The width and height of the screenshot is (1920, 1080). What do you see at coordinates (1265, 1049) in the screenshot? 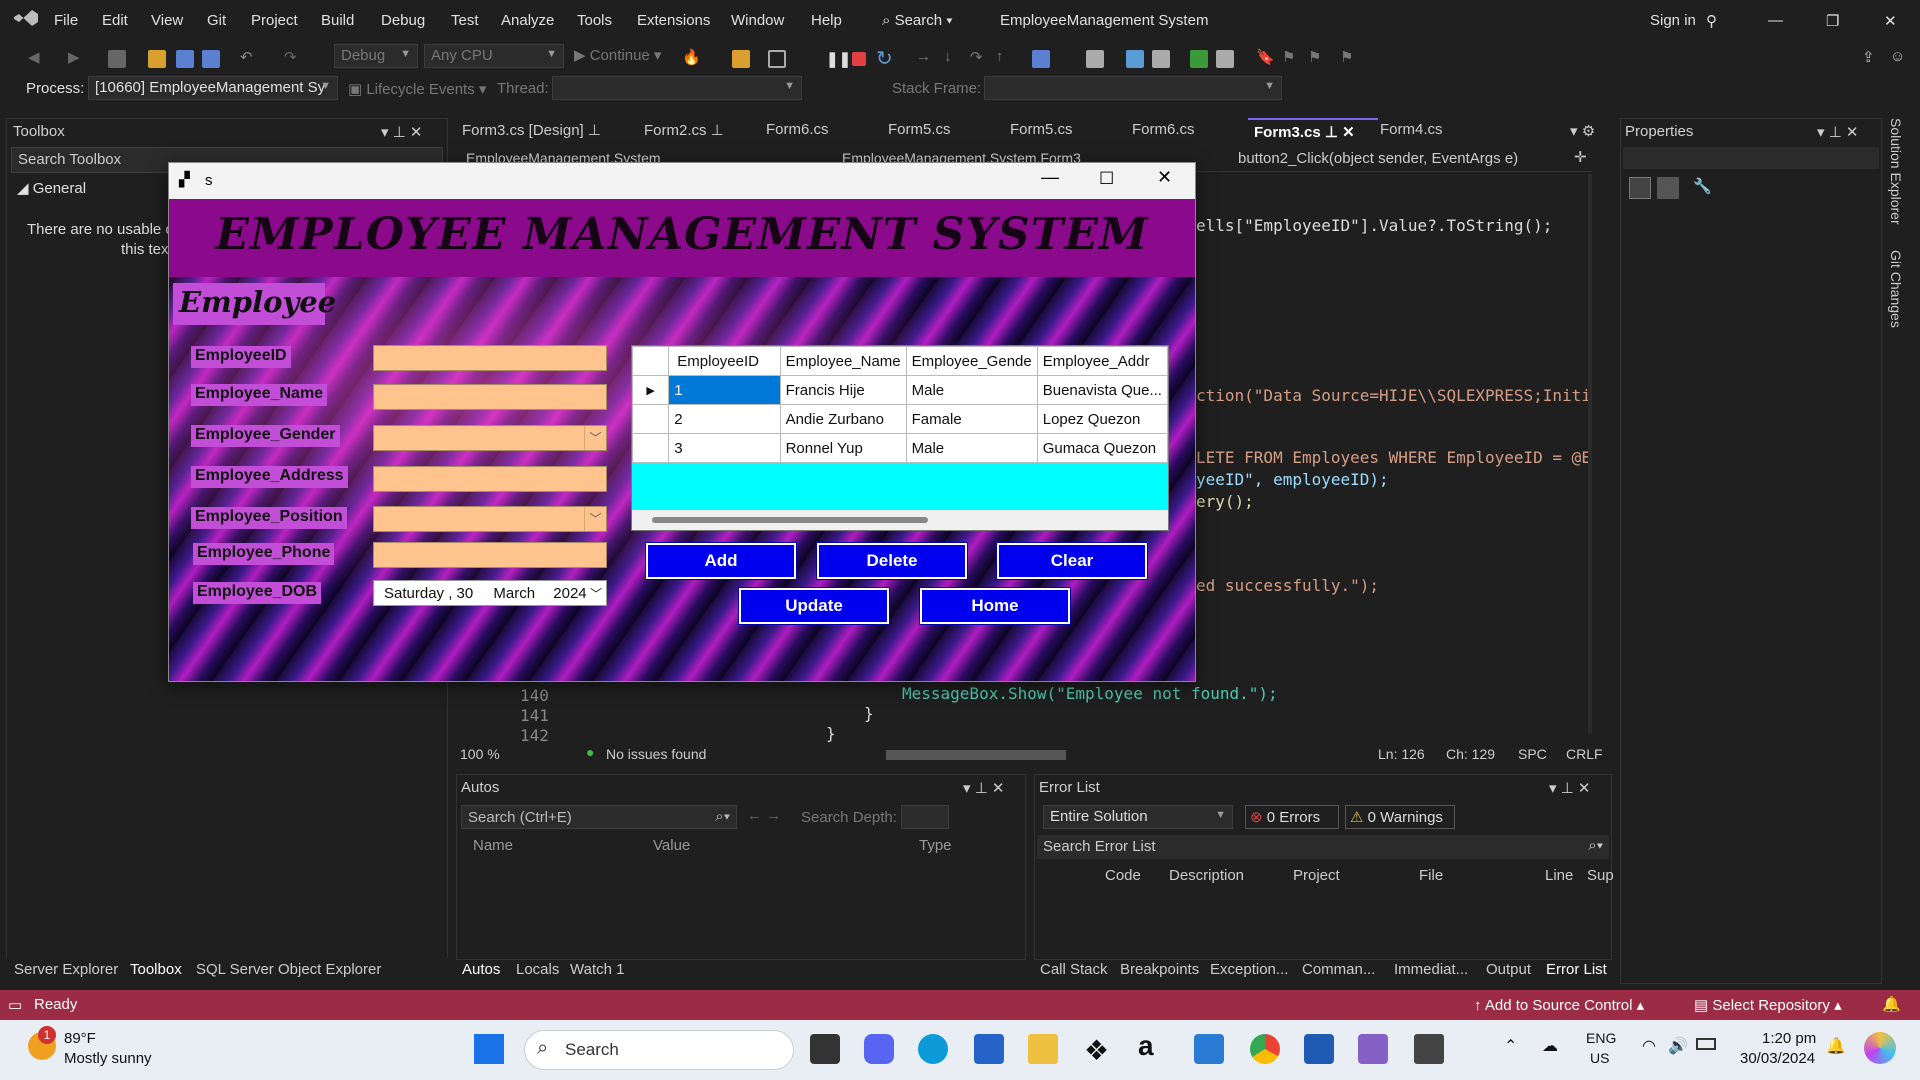
I see `chrome-icon` at bounding box center [1265, 1049].